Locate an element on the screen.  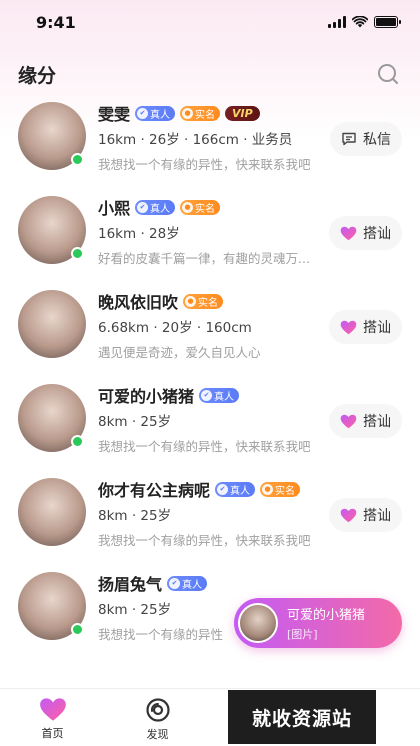
user-name: 扬眉兔气 is located at coordinates (130, 584).